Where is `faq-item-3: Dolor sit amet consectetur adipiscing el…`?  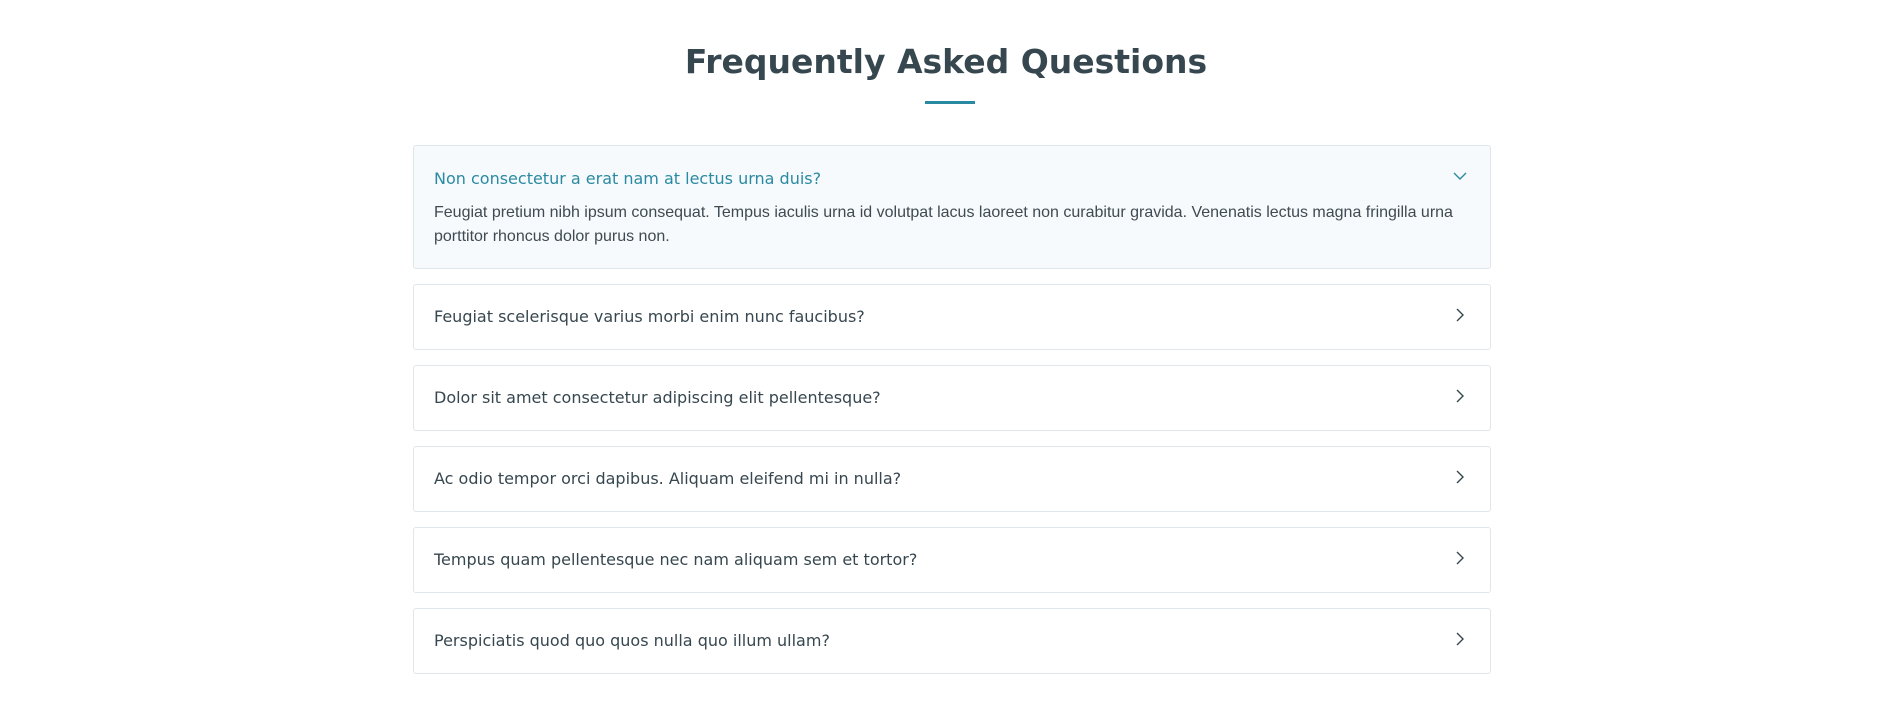
faq-item-3: Dolor sit amet consectetur adipiscing el… is located at coordinates (952, 398).